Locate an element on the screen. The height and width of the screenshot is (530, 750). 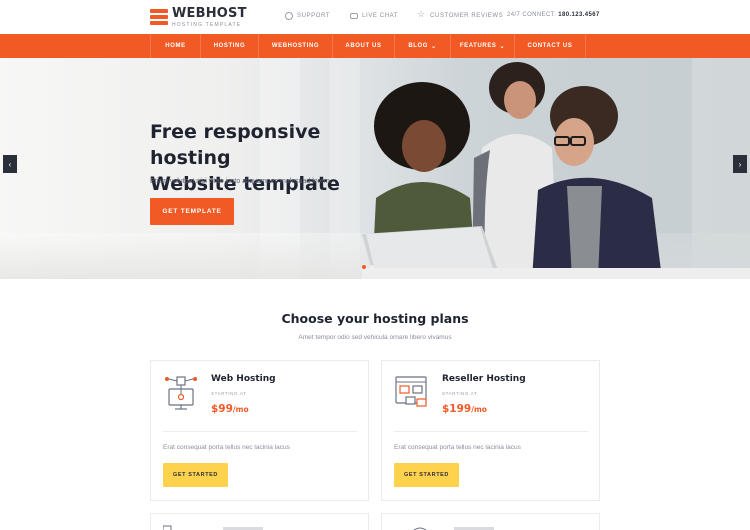
connect-phone: 180.123.4567 is located at coordinates (579, 15).